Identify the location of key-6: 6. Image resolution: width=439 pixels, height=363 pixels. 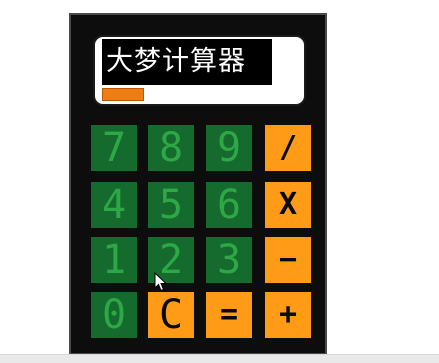
(229, 205).